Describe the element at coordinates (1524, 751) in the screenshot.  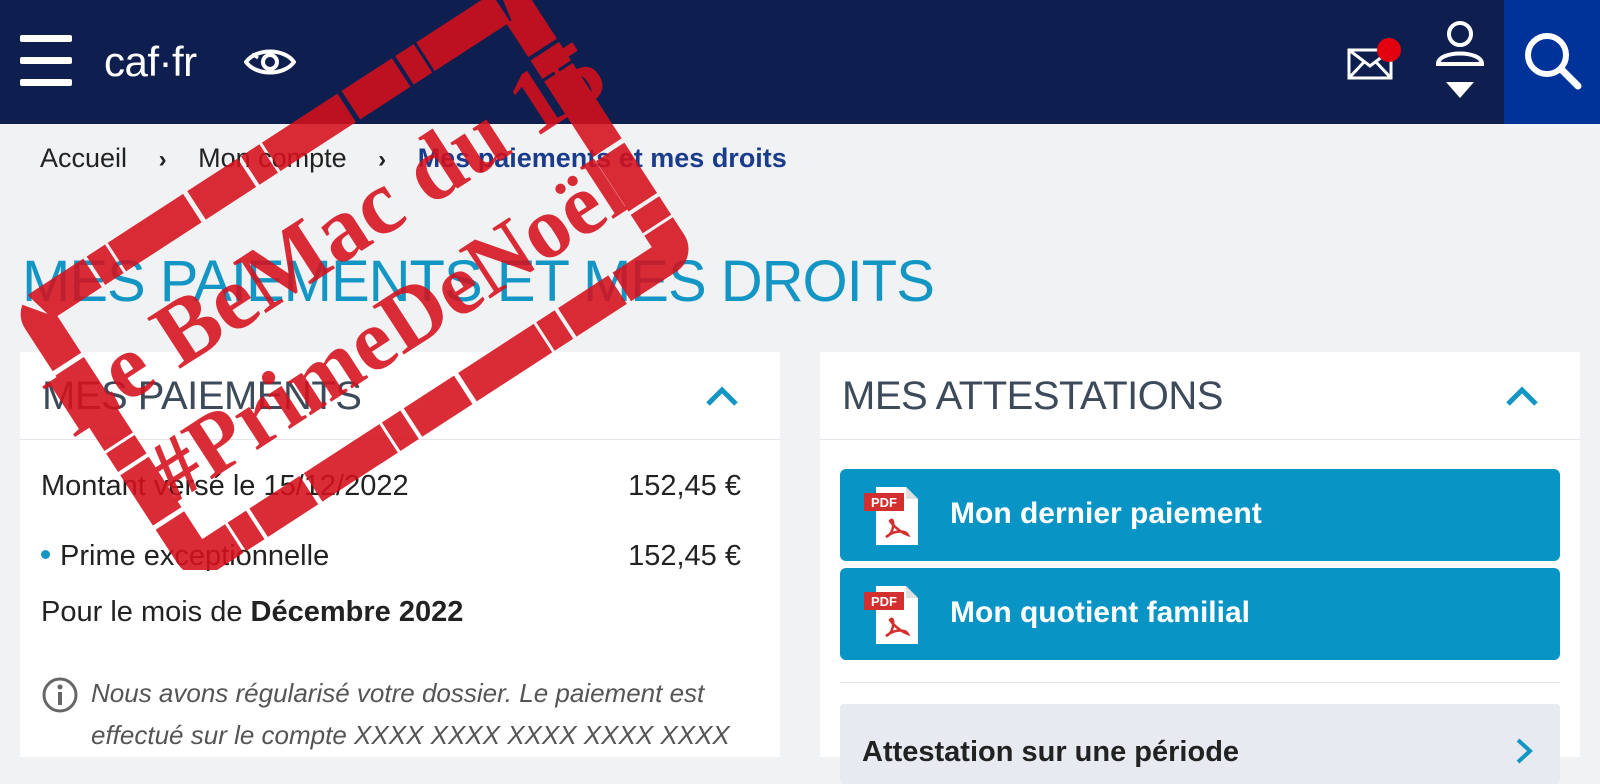
I see `chevron-right-icon` at that location.